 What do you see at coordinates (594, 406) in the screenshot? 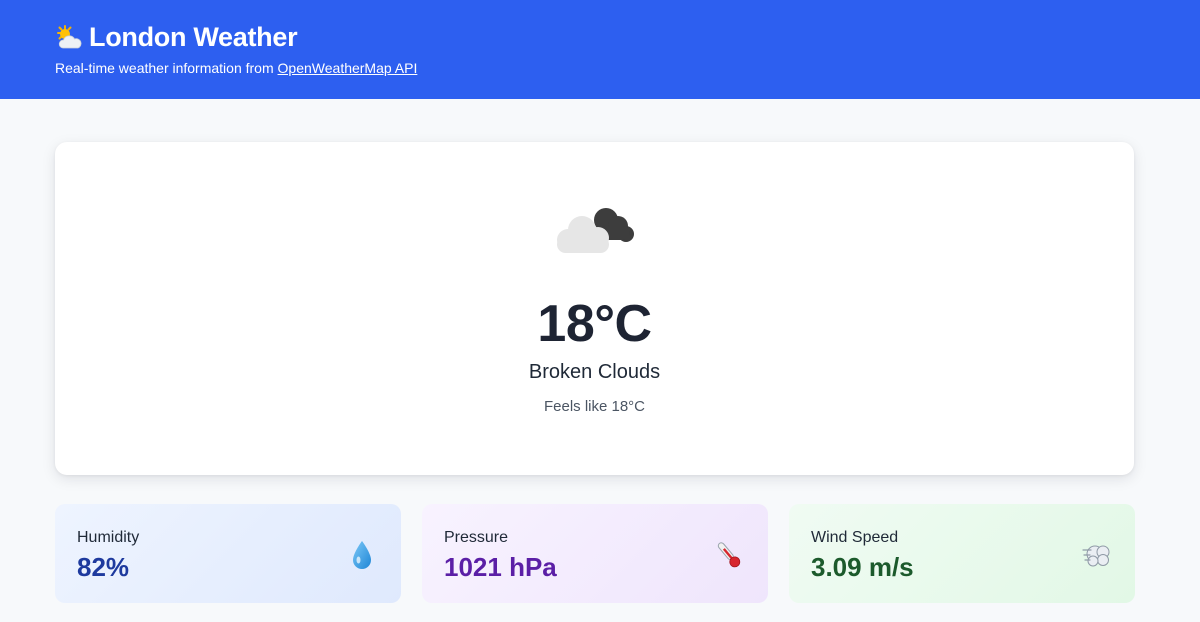
I see `feels-like: Feels like 18°C` at bounding box center [594, 406].